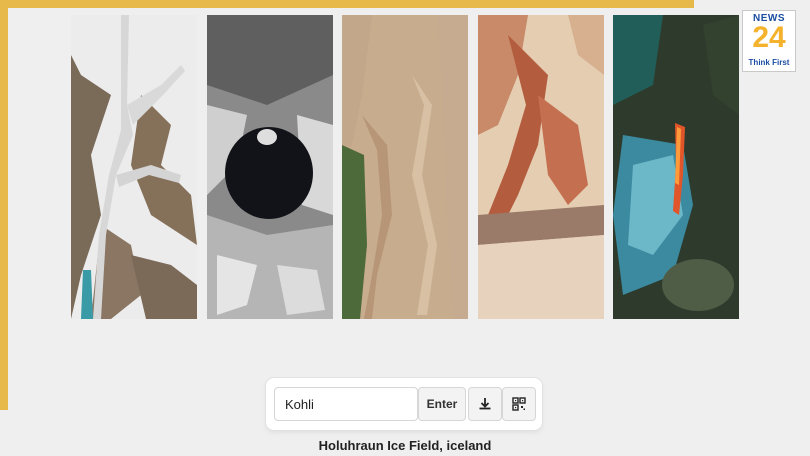 This screenshot has height=456, width=810. Describe the element at coordinates (346, 404) in the screenshot. I see `search-input` at that location.